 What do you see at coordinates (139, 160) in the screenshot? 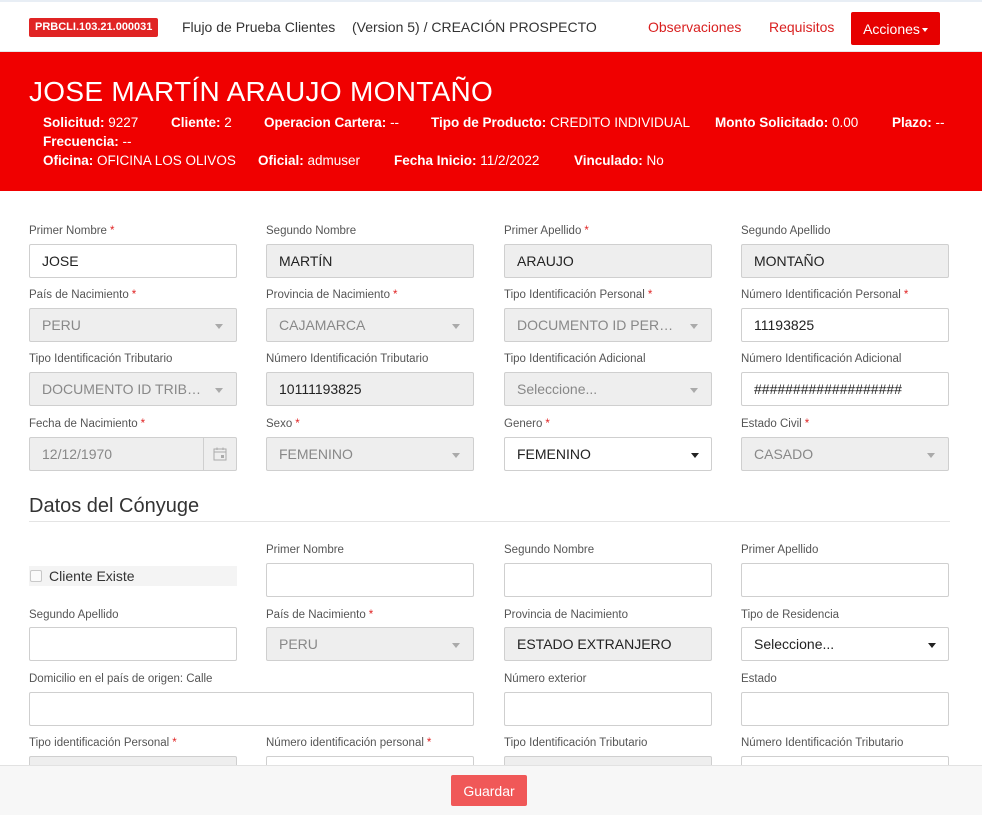
I see `info-oficina: Oficina: OFICINA LOS OLIVOS` at bounding box center [139, 160].